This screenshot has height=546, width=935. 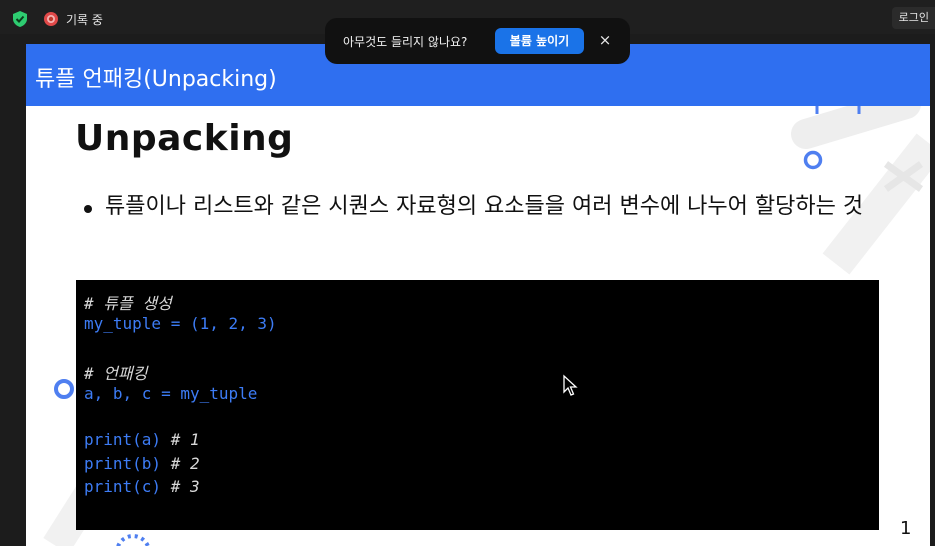 I want to click on code-line: print(c) # 3, so click(x=142, y=487).